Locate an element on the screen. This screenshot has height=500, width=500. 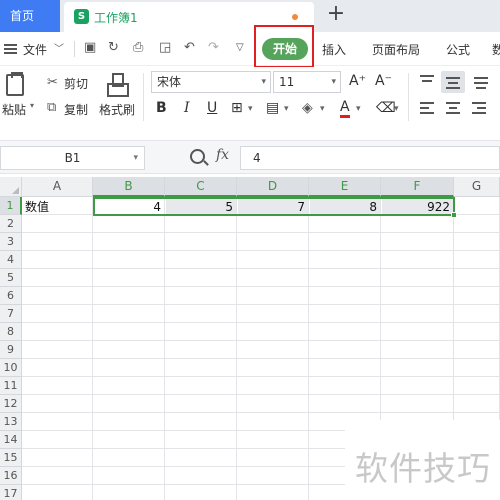
name-box: B1 ▾ is located at coordinates (72, 158).